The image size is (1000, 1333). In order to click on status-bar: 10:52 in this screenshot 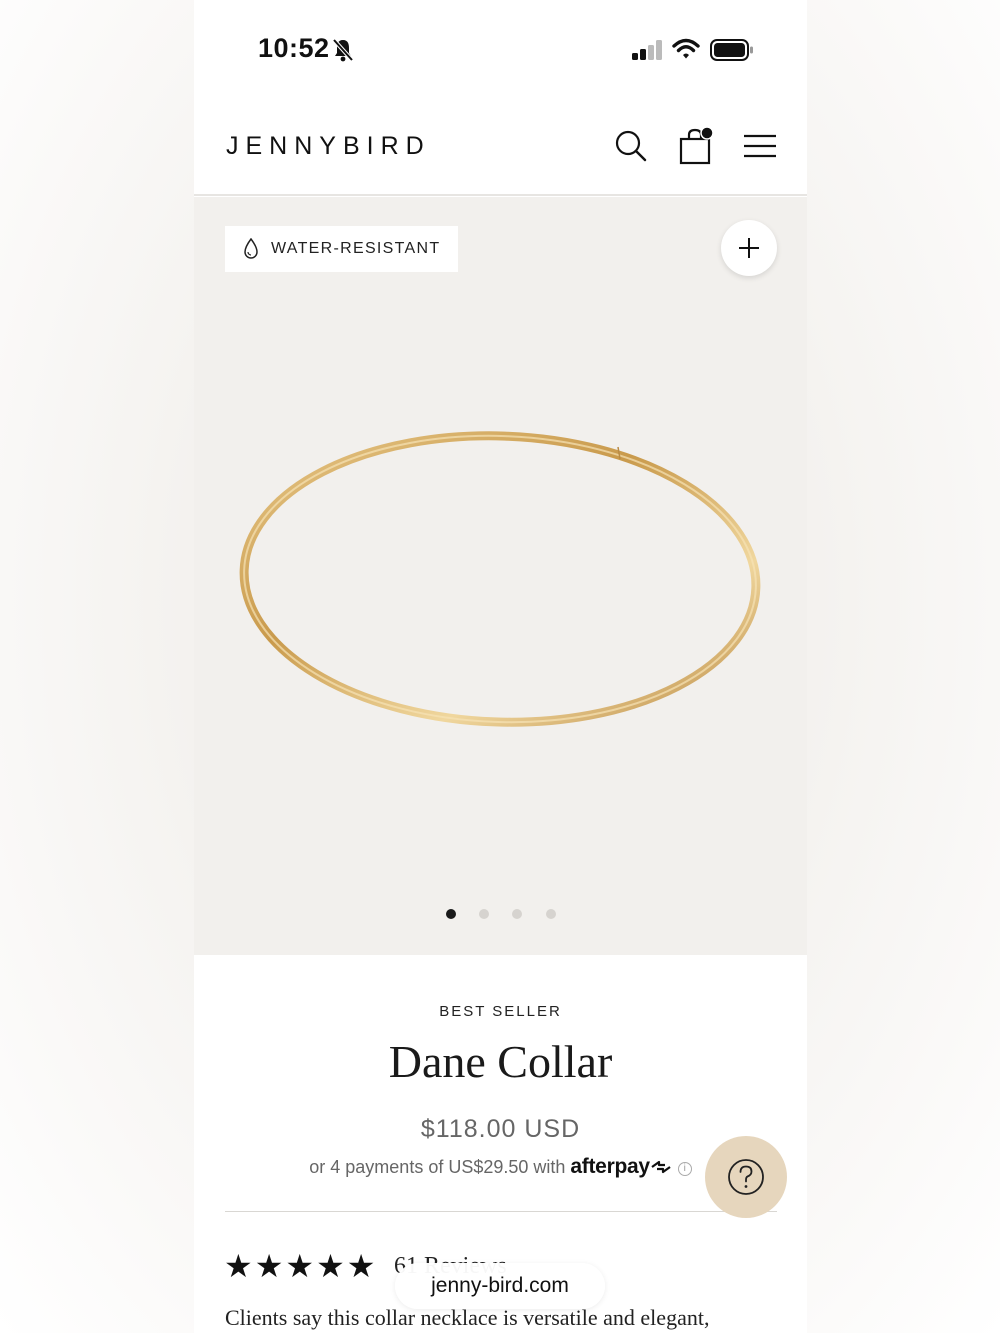, I will do `click(500, 50)`.